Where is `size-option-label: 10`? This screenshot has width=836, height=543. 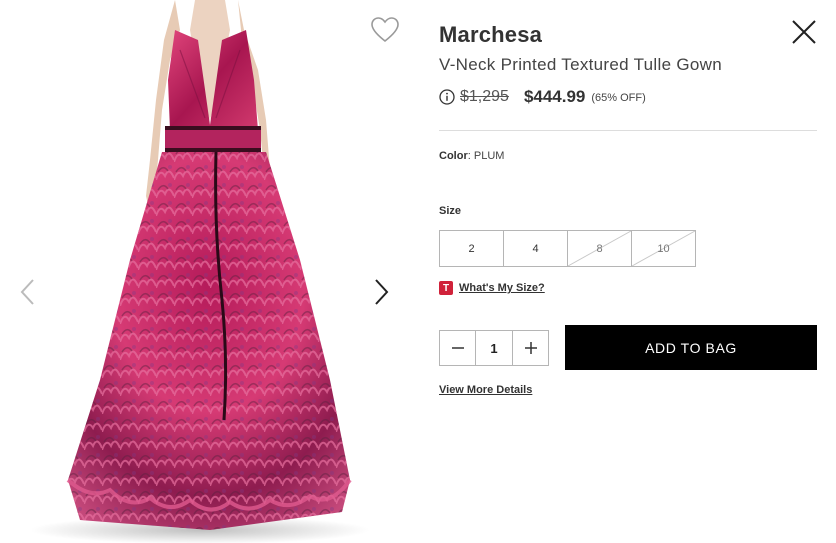 size-option-label: 10 is located at coordinates (663, 248).